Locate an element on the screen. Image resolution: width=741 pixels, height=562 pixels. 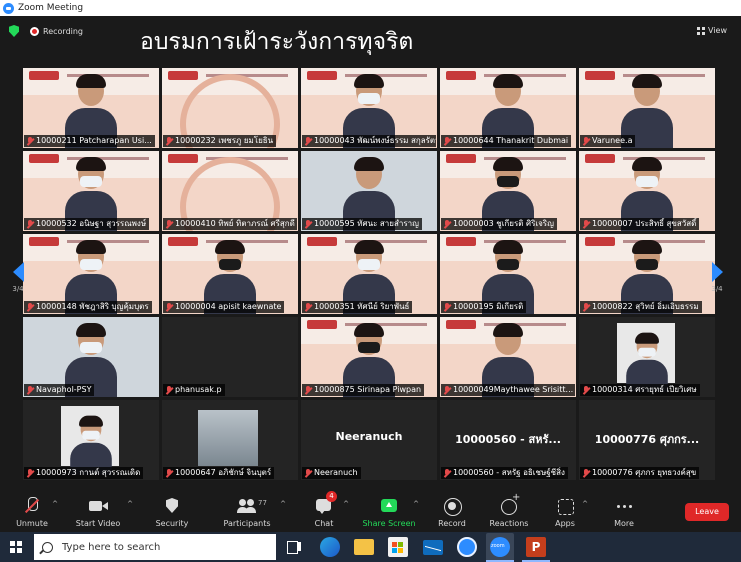
participant-tile: 10000004 apisit kaewnate is located at coordinates (230, 274).